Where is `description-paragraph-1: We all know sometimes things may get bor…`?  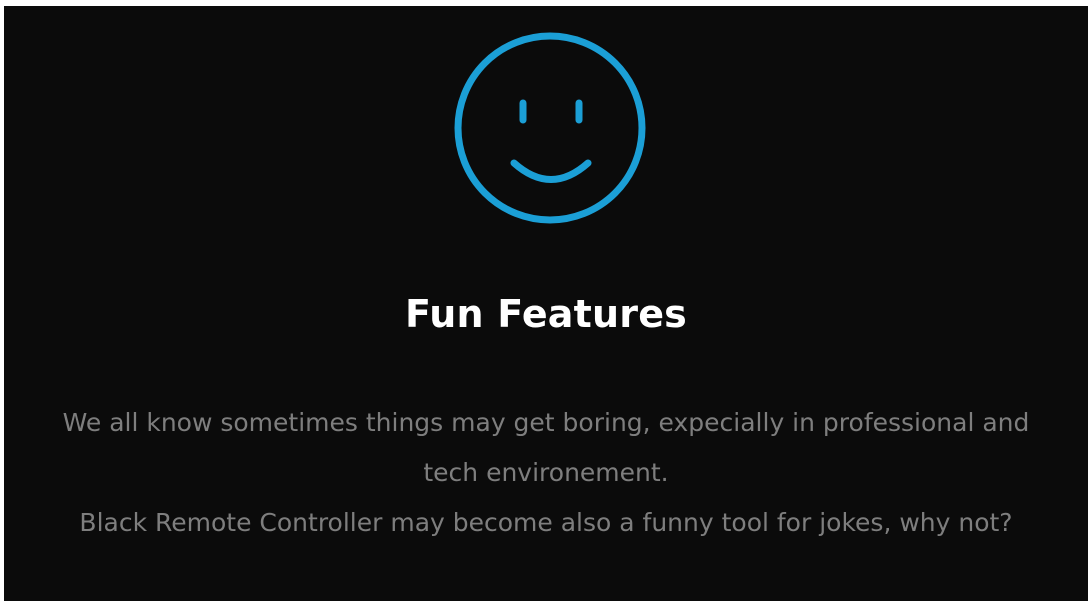
description-paragraph-1: We all know sometimes things may get bor… is located at coordinates (546, 447).